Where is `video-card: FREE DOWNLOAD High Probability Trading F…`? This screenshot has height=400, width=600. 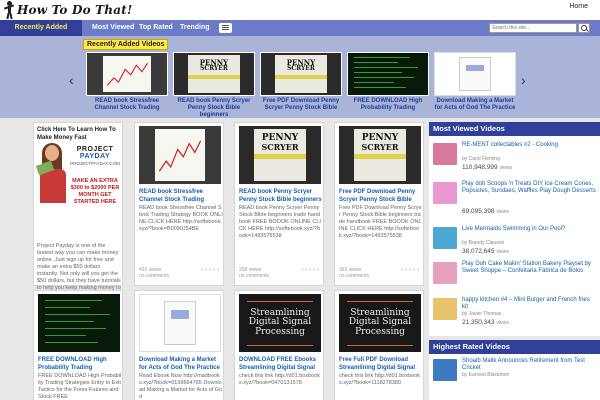
video-card: FREE DOWNLOAD High Probability Trading F… is located at coordinates (78, 345).